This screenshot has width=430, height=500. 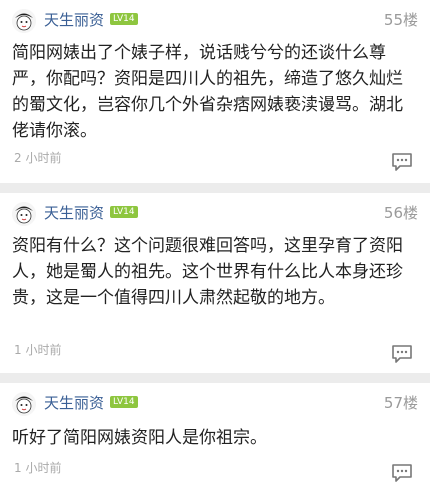 I want to click on floor-number: 57楼, so click(x=400, y=403).